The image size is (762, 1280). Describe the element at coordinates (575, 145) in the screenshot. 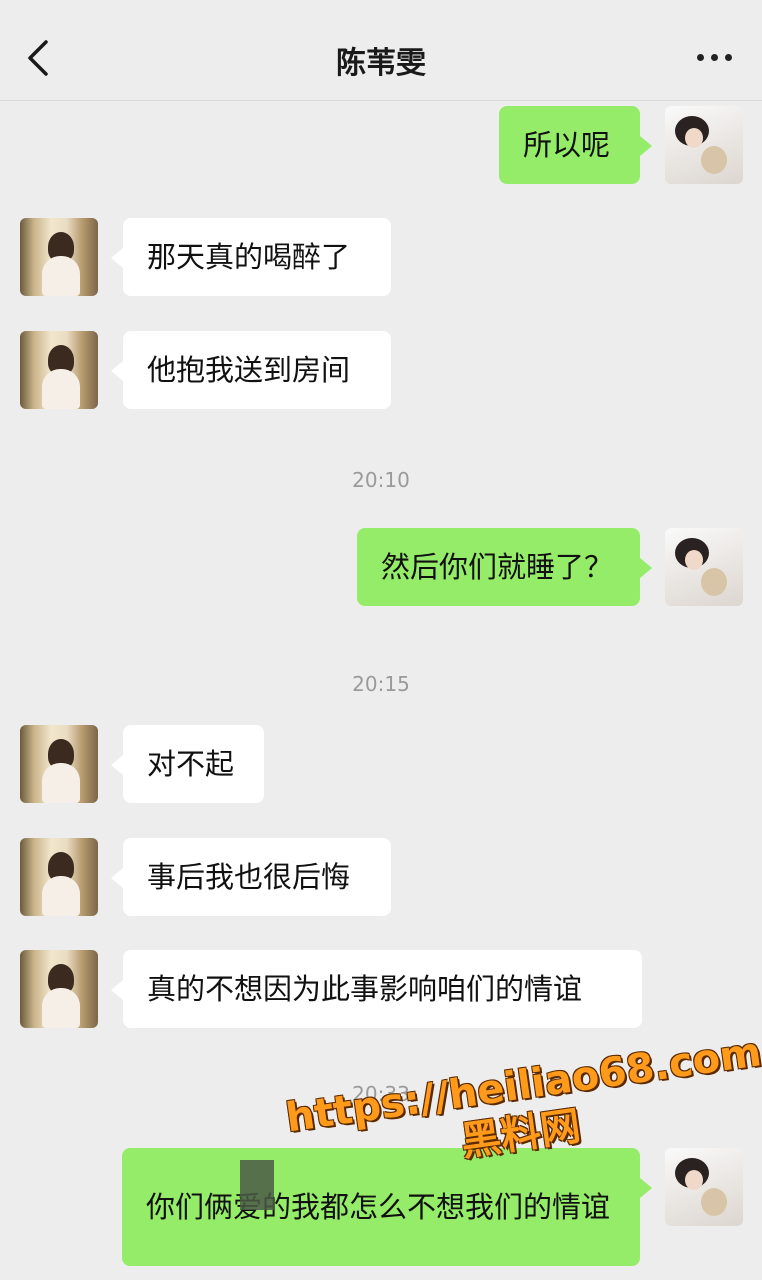

I see `message-bubble-outgoing: 所以呢` at that location.